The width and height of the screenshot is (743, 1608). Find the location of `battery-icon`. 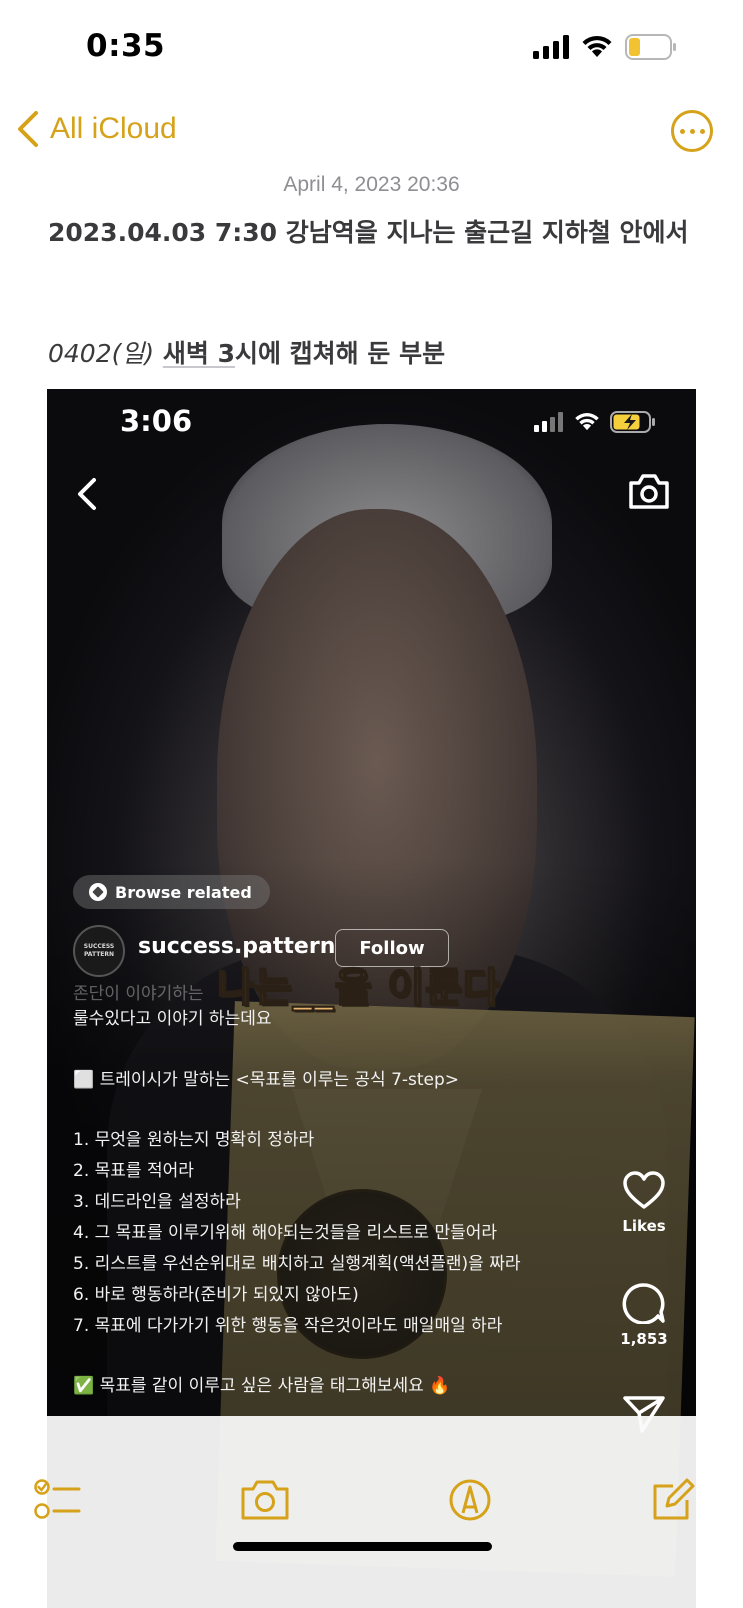

battery-icon is located at coordinates (650, 47).